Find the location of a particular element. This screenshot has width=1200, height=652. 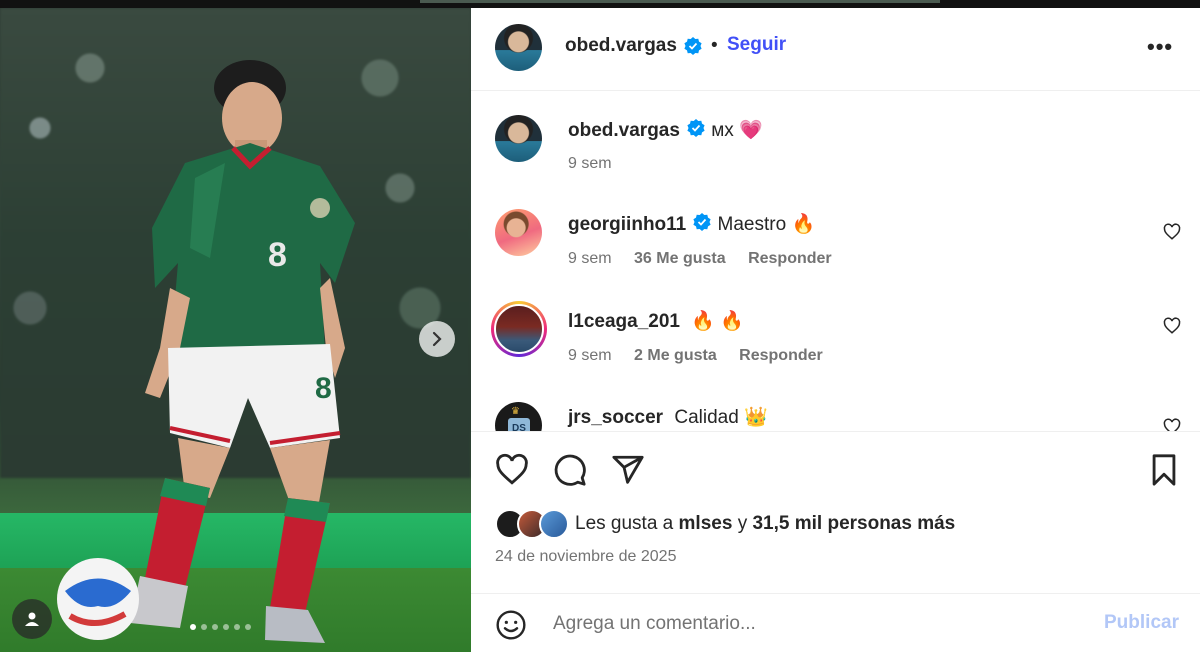

user-tag-icon is located at coordinates (32, 619).